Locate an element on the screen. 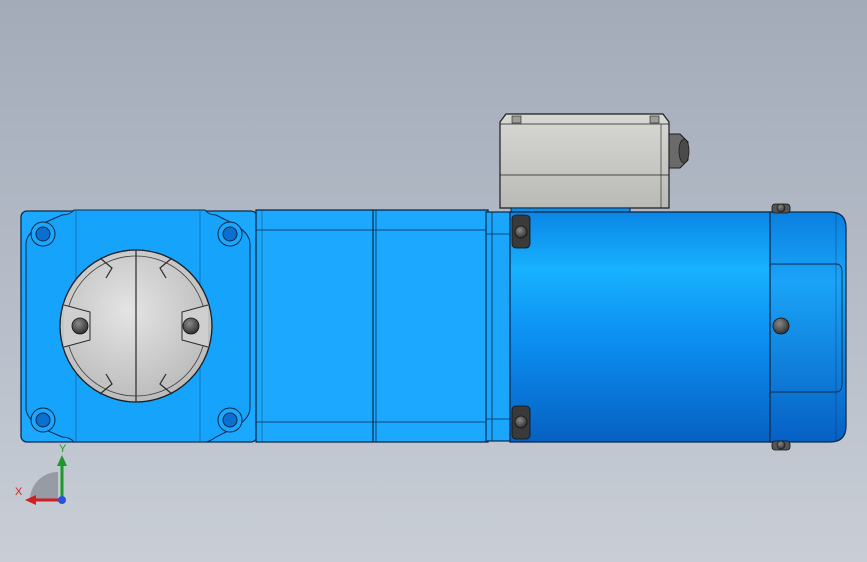 The image size is (867, 562). gearbox-body is located at coordinates (372, 326).